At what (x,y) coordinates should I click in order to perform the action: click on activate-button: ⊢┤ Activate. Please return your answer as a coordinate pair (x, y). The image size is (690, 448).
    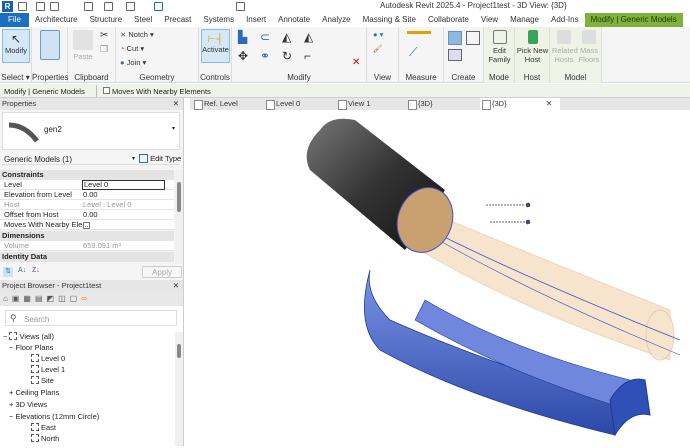
    Looking at the image, I should click on (215, 46).